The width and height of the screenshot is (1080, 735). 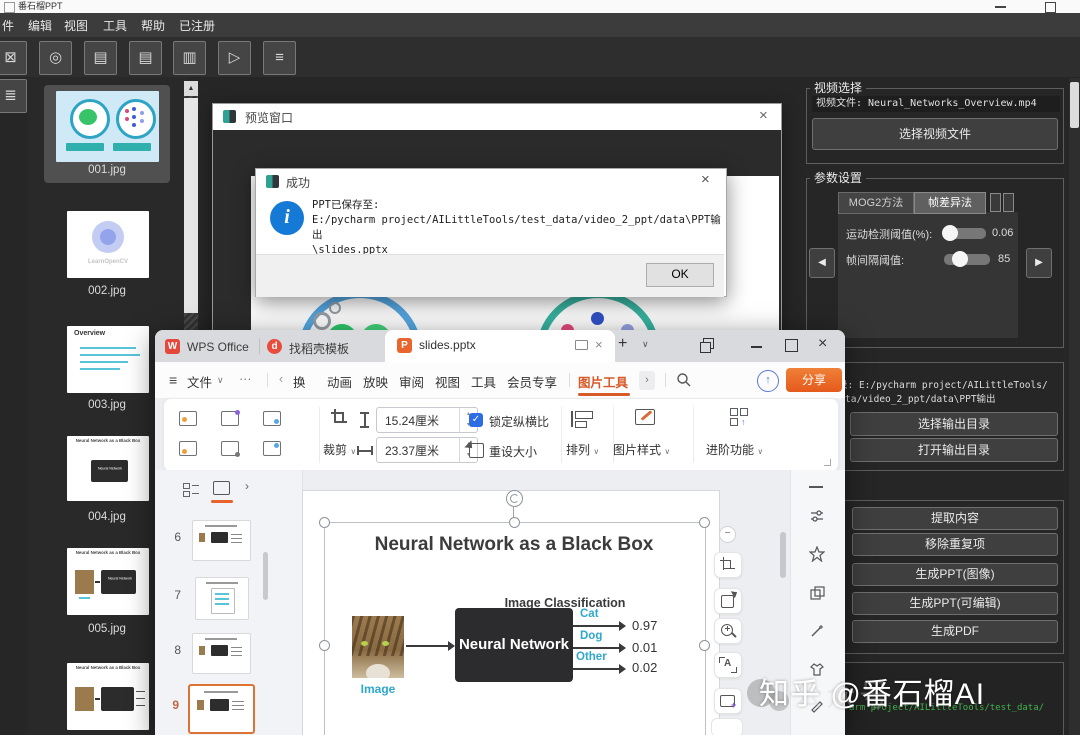 I want to click on outline-view-icon, so click(x=191, y=490).